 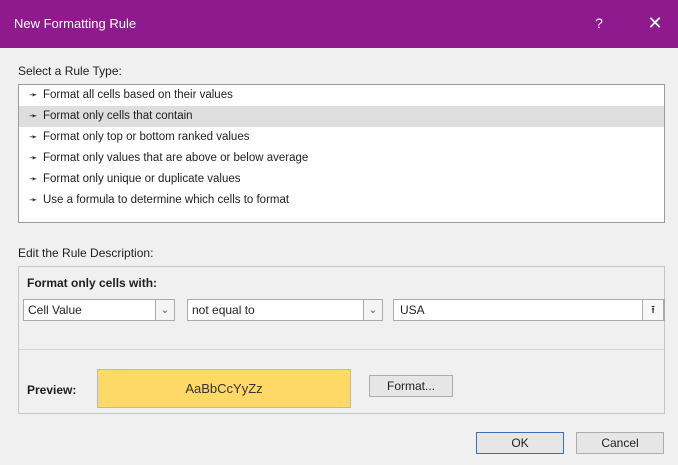 I want to click on ok-button: OK, so click(x=520, y=443).